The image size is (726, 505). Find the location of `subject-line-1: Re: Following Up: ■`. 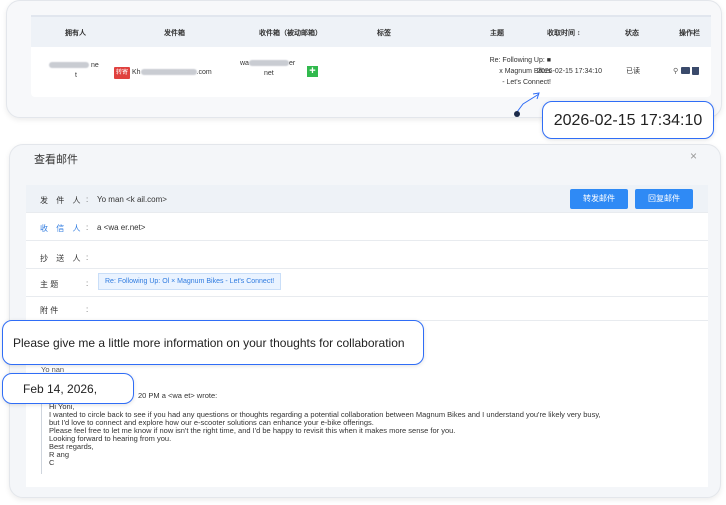

subject-line-1: Re: Following Up: ■ is located at coordinates (520, 60).